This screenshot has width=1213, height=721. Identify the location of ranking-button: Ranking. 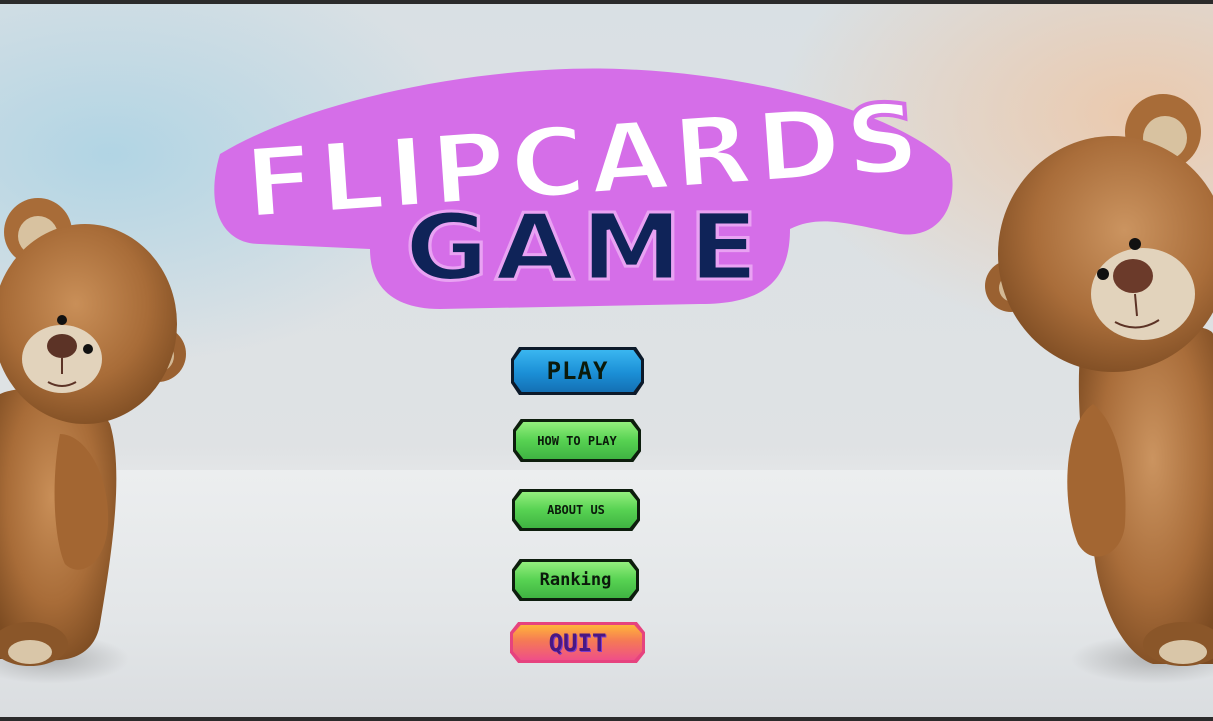
(575, 580).